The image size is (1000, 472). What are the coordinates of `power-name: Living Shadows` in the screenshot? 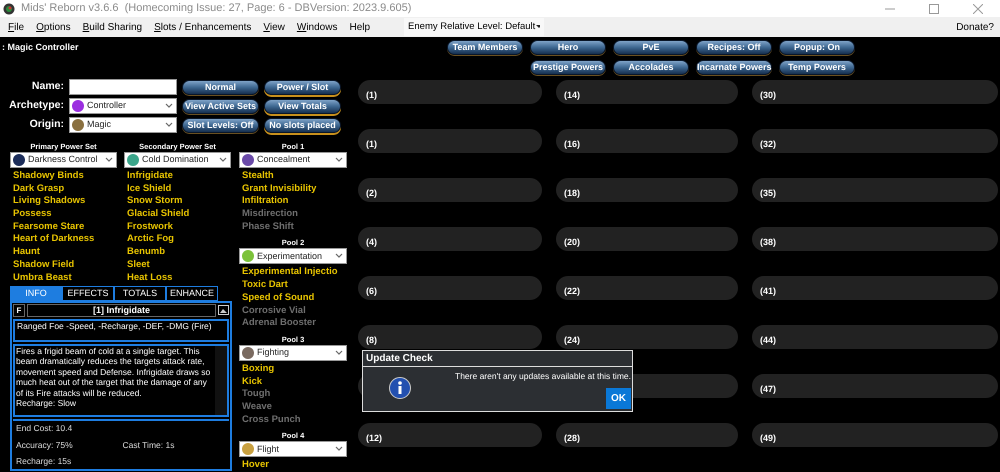 It's located at (65, 201).